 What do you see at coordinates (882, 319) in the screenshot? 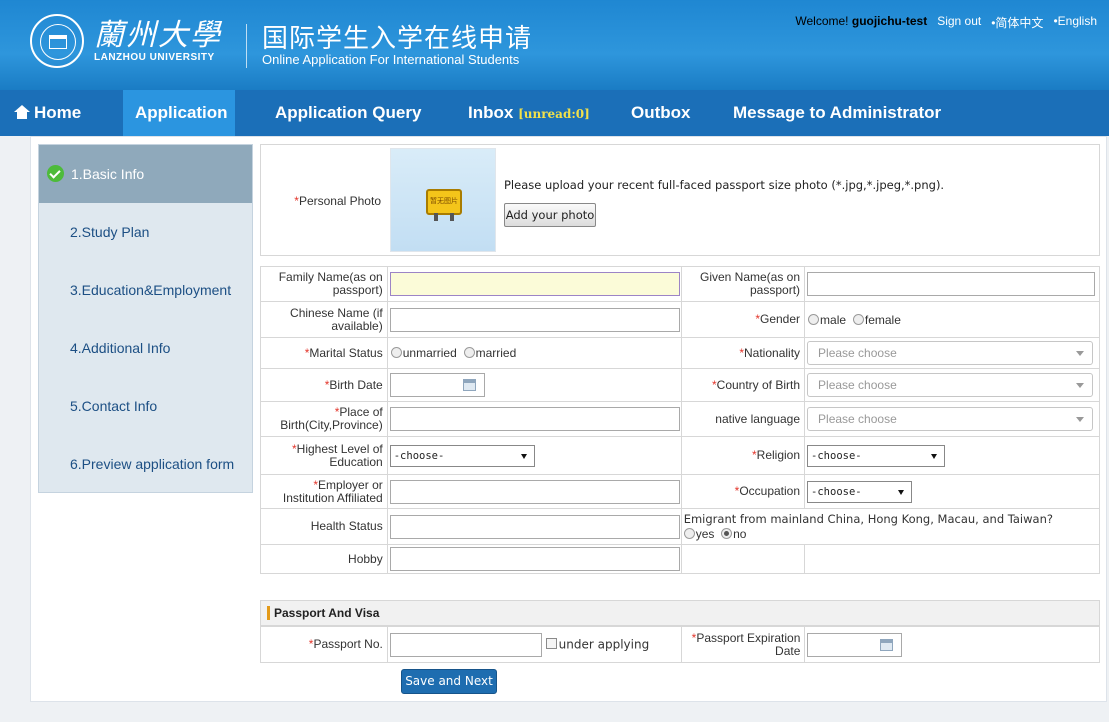
I see `gender-female-label: female` at bounding box center [882, 319].